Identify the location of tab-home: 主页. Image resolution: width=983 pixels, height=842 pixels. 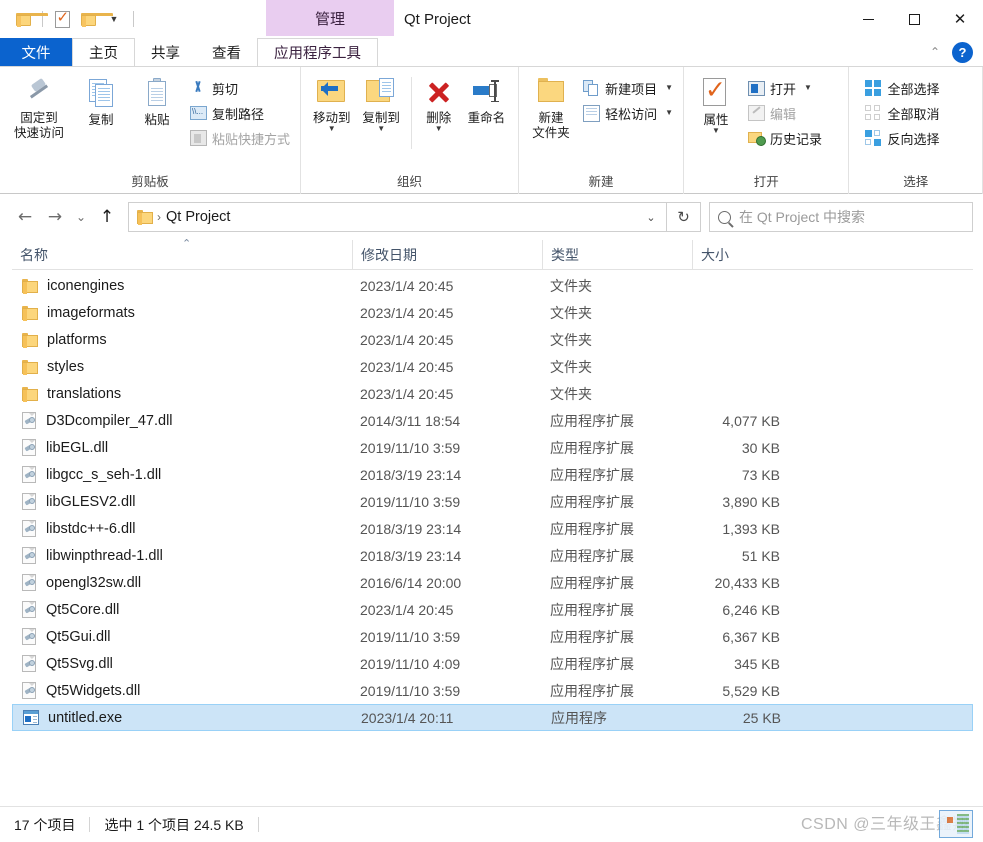
(103, 52).